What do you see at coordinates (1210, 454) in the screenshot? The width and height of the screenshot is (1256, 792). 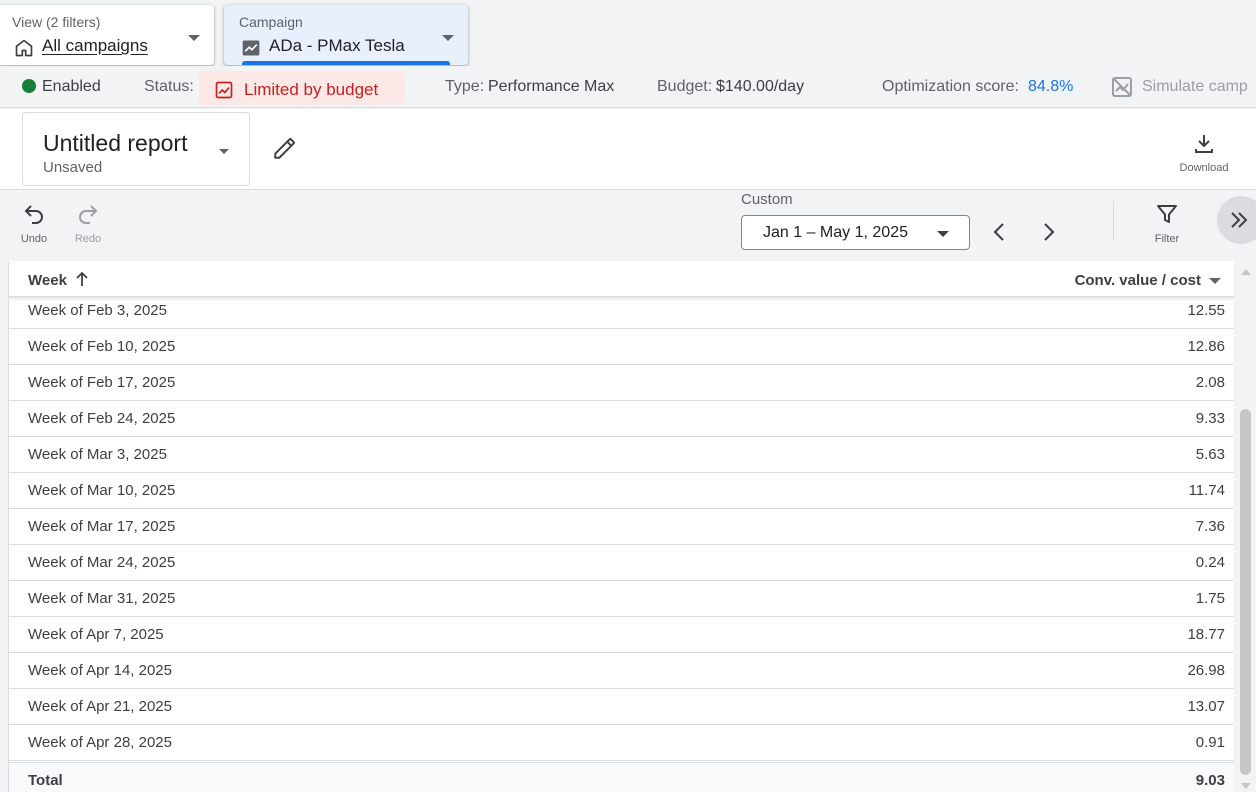 I see `row-conv-value-cost: 5.63` at bounding box center [1210, 454].